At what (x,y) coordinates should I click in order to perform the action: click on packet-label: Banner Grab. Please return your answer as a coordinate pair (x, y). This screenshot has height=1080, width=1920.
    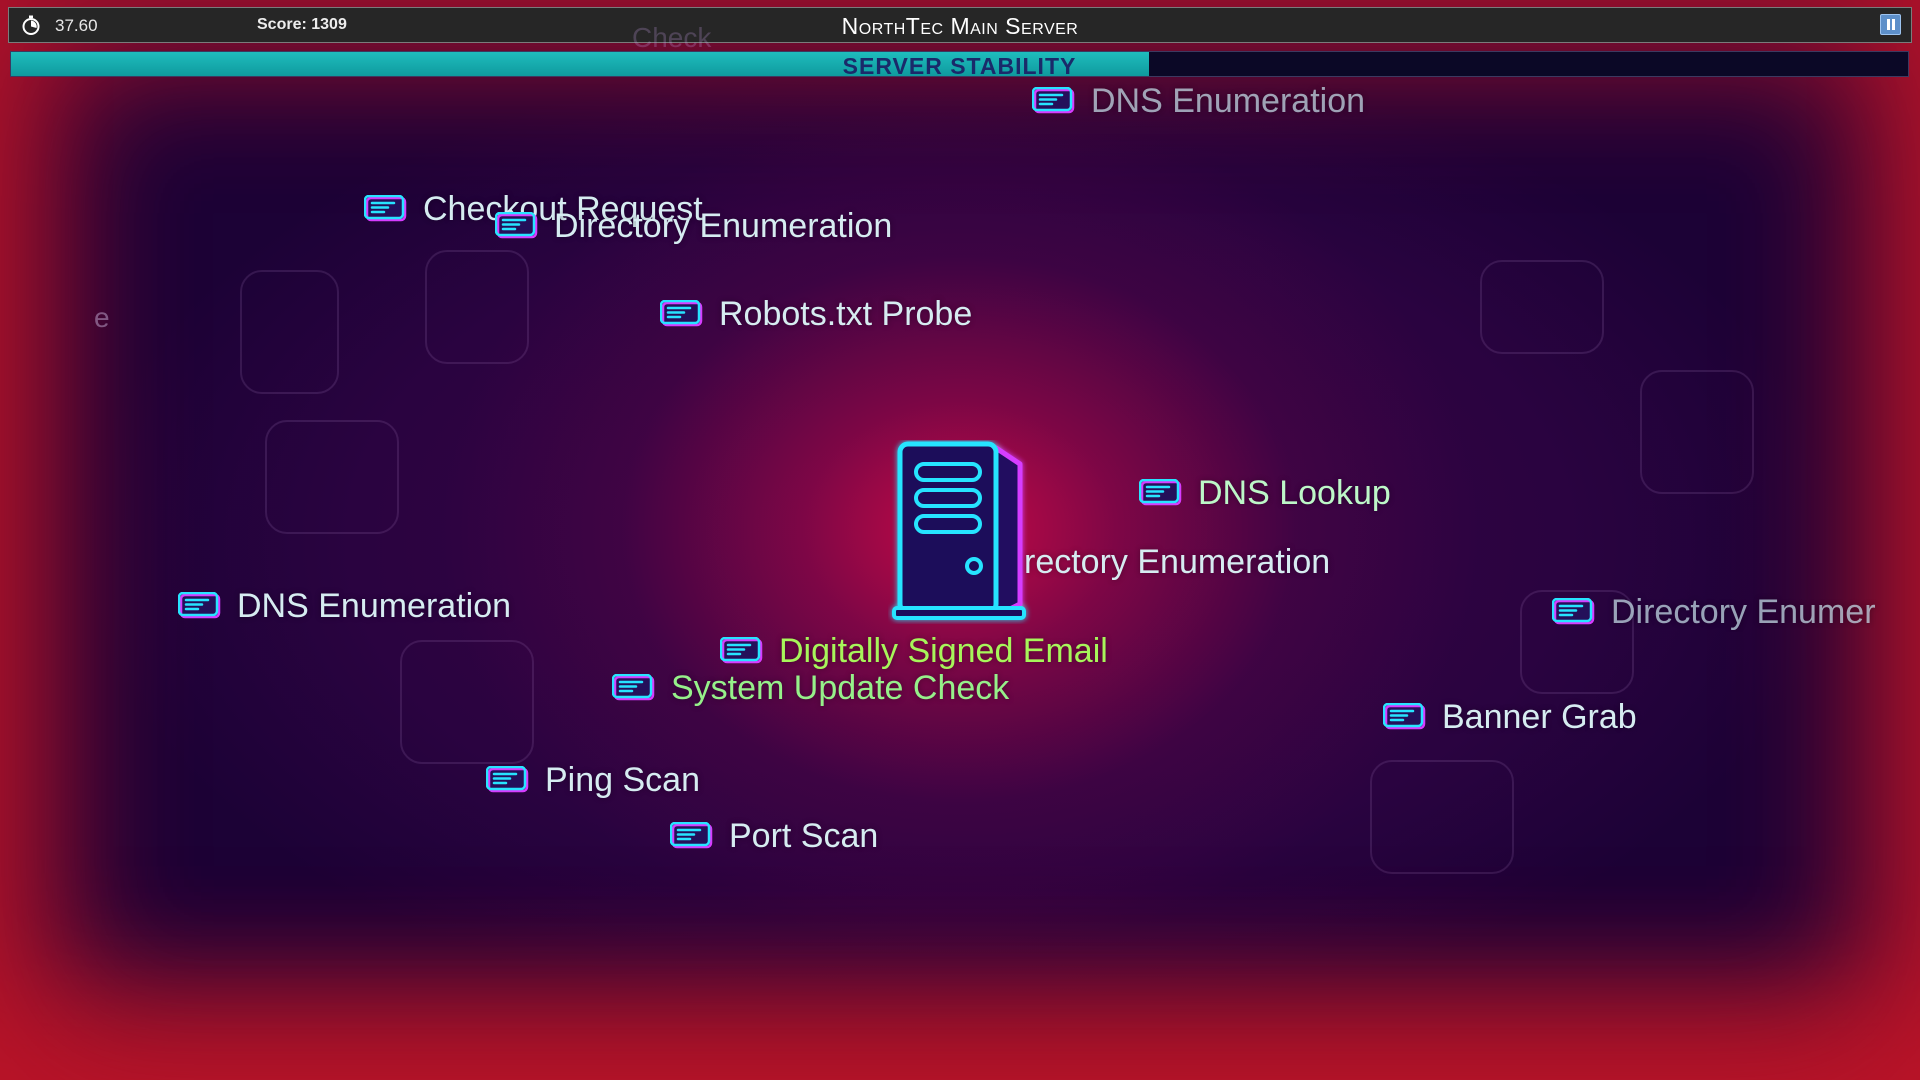
    Looking at the image, I should click on (1539, 716).